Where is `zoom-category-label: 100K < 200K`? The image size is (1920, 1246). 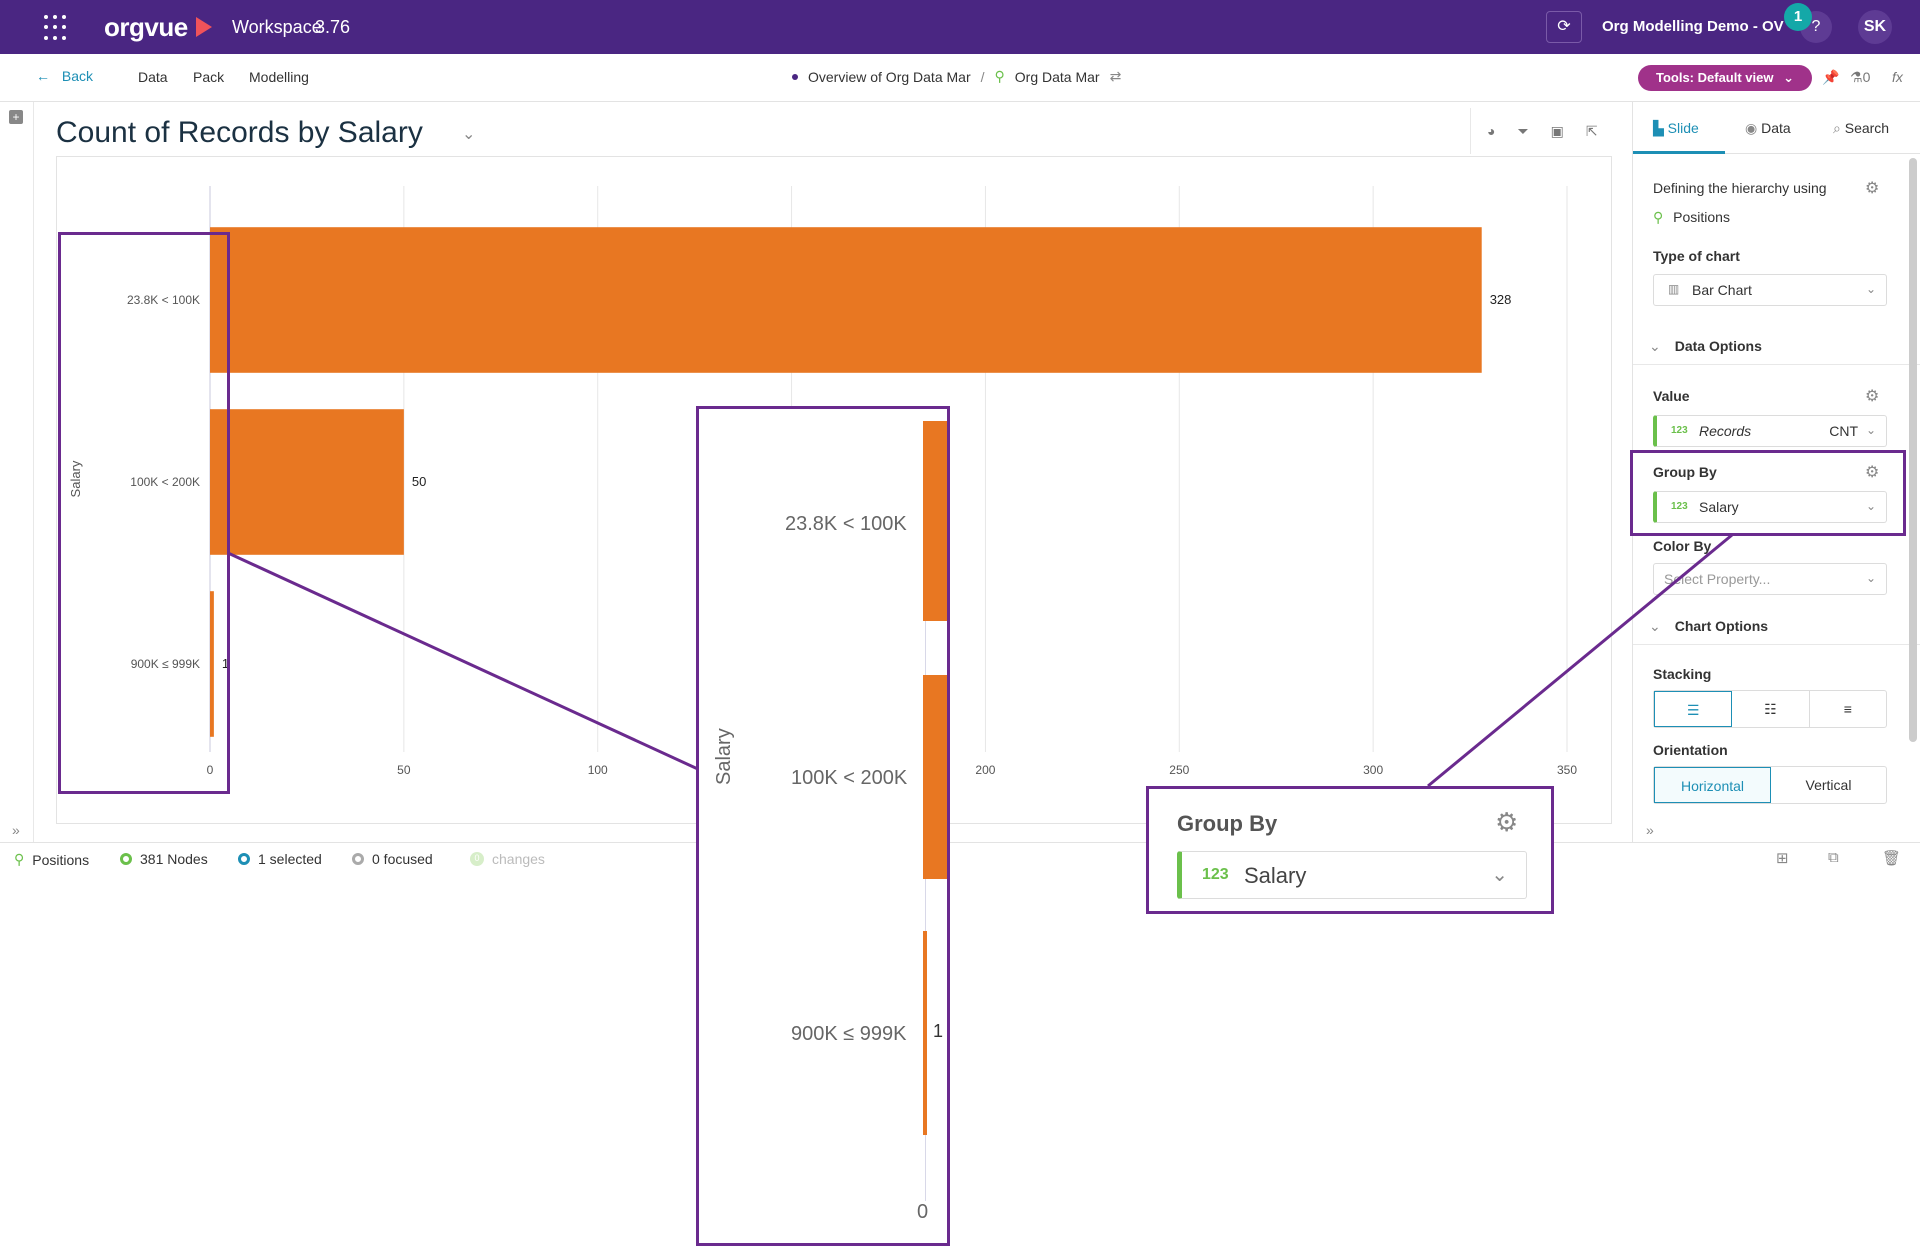
zoom-category-label: 100K < 200K is located at coordinates (849, 778).